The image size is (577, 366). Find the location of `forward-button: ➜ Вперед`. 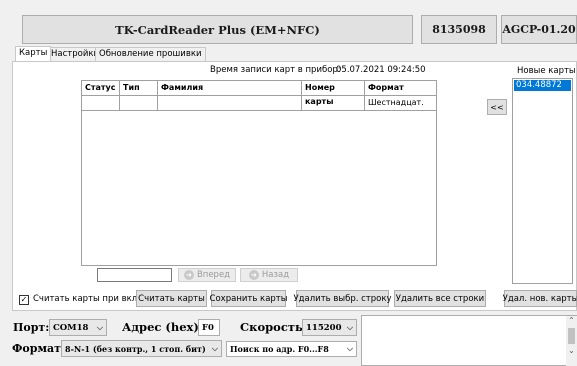

forward-button: ➜ Вперед is located at coordinates (207, 275).